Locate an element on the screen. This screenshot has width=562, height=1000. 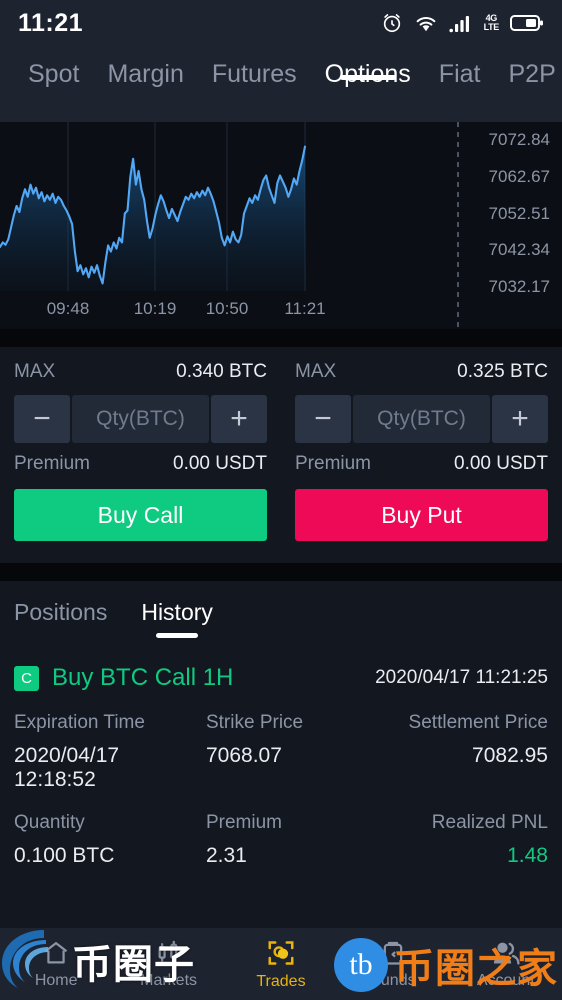
chart-x-tick: 11:21 is located at coordinates (305, 308).